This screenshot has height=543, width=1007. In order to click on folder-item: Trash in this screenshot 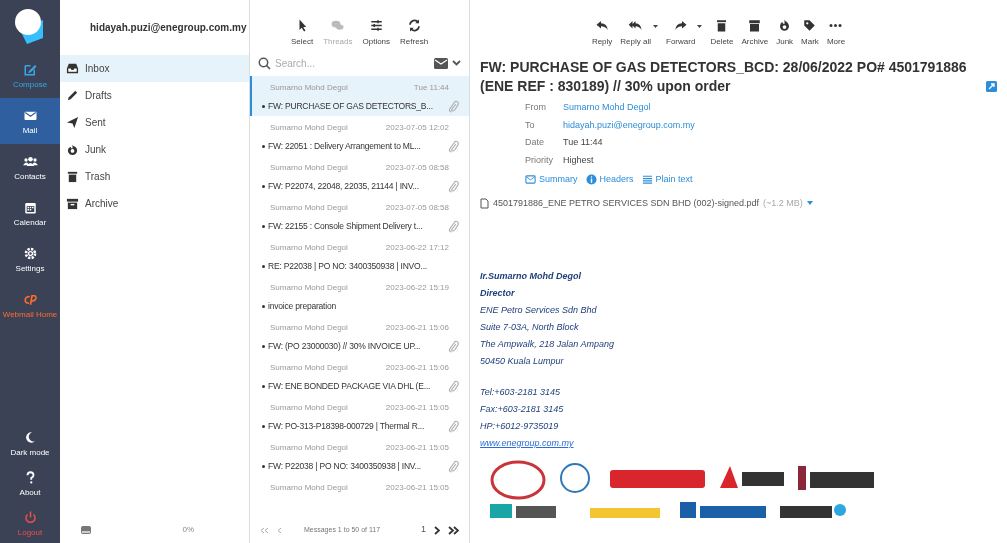, I will do `click(154, 176)`.